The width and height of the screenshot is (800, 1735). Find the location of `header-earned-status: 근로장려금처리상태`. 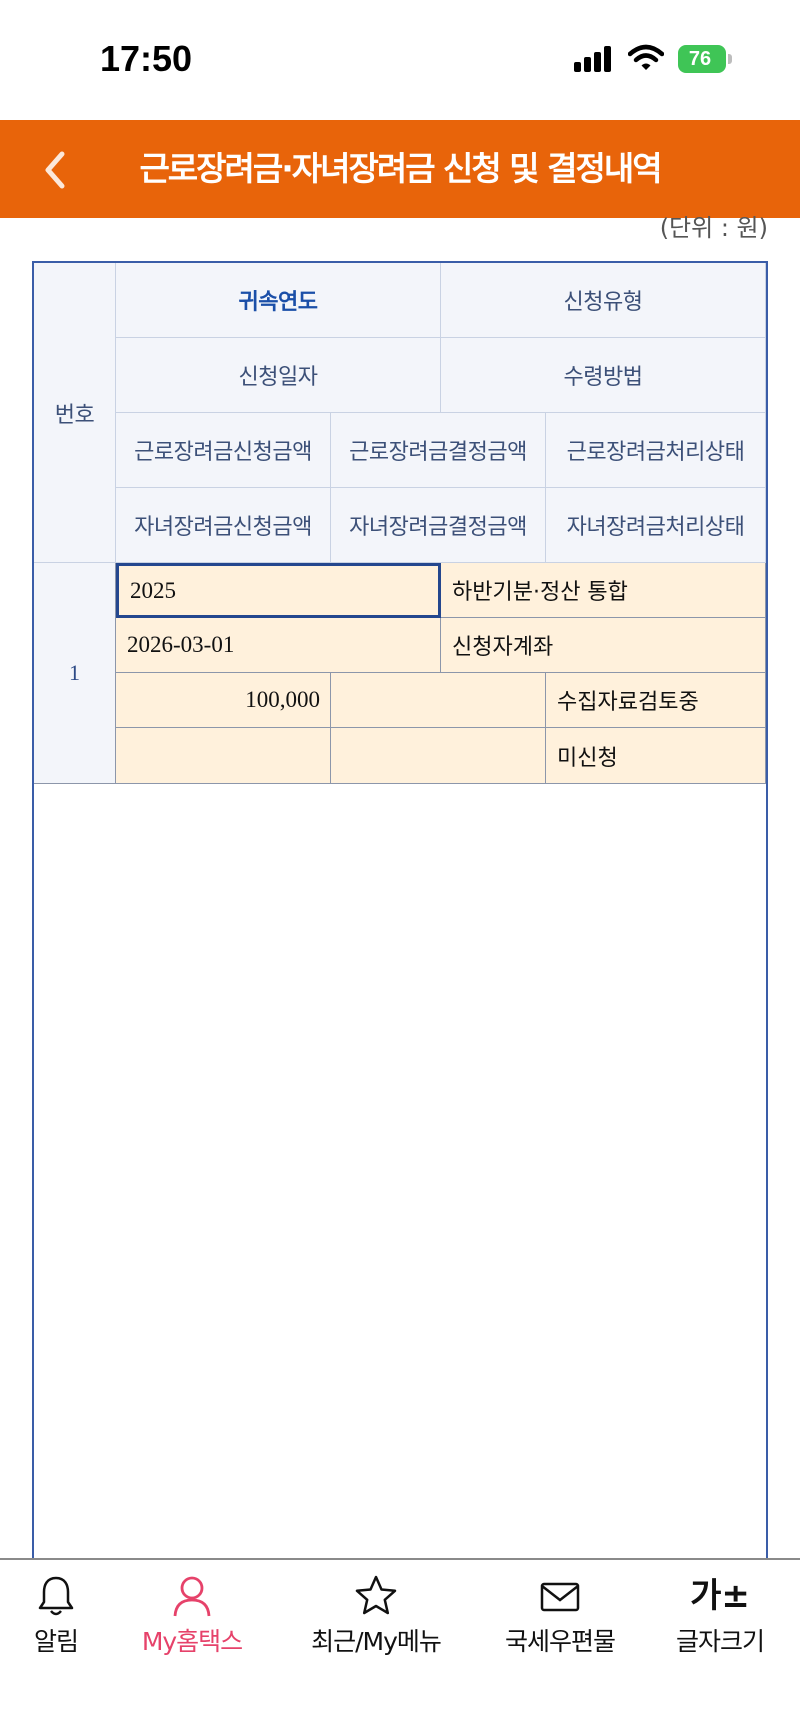

header-earned-status: 근로장려금처리상태 is located at coordinates (656, 450).